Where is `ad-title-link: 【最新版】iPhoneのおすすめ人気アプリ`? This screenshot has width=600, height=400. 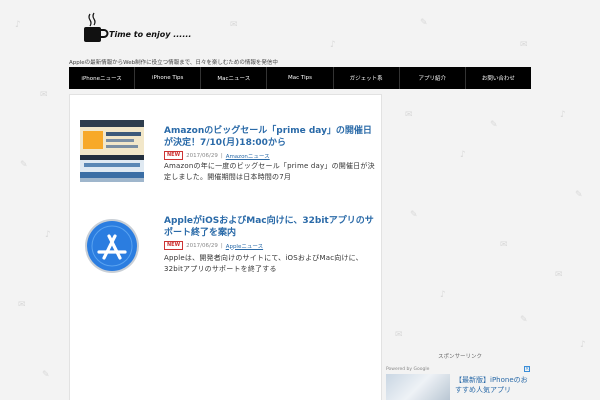
ad-title-link: 【最新版】iPhoneのおすすめ人気アプリ is located at coordinates (493, 385).